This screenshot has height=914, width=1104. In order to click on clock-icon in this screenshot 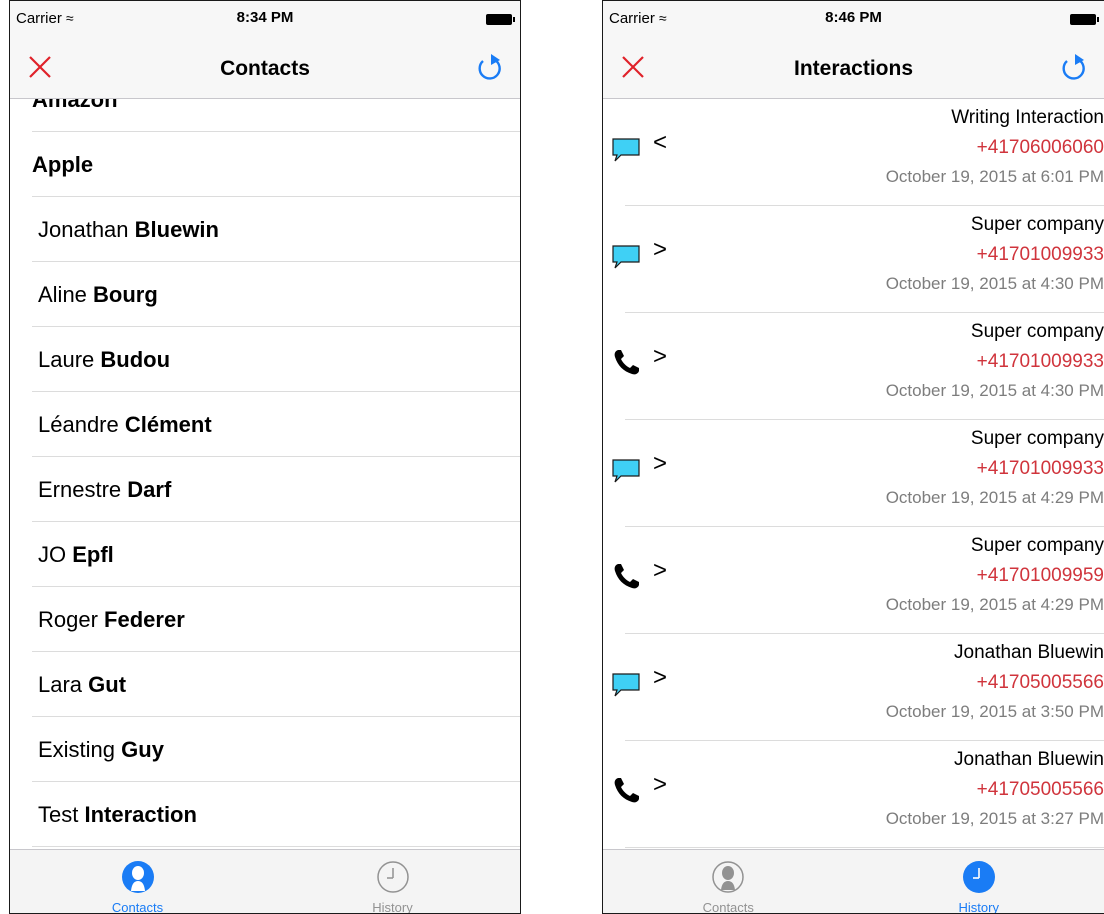, I will do `click(392, 877)`.